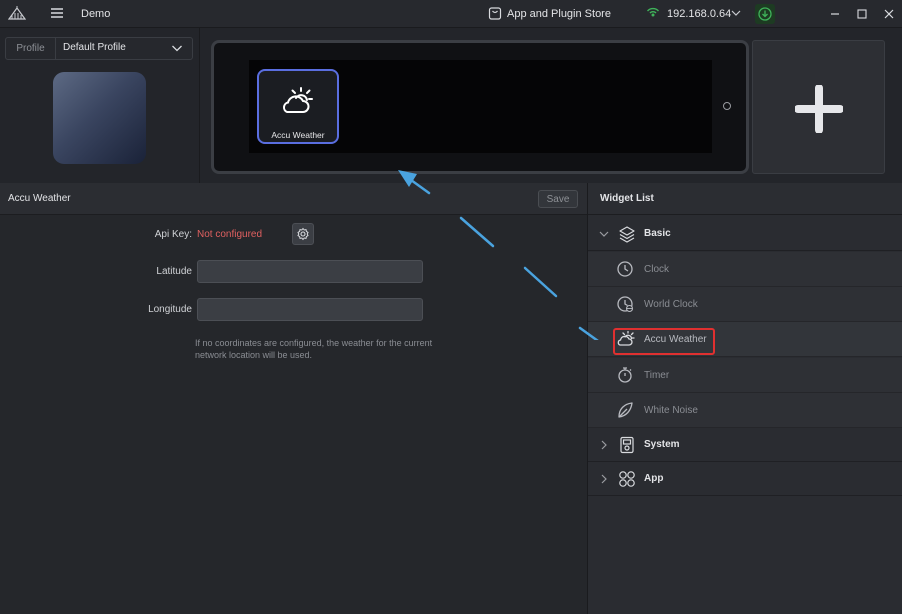  Describe the element at coordinates (170, 309) in the screenshot. I see `longitude-label: Longitude` at that location.